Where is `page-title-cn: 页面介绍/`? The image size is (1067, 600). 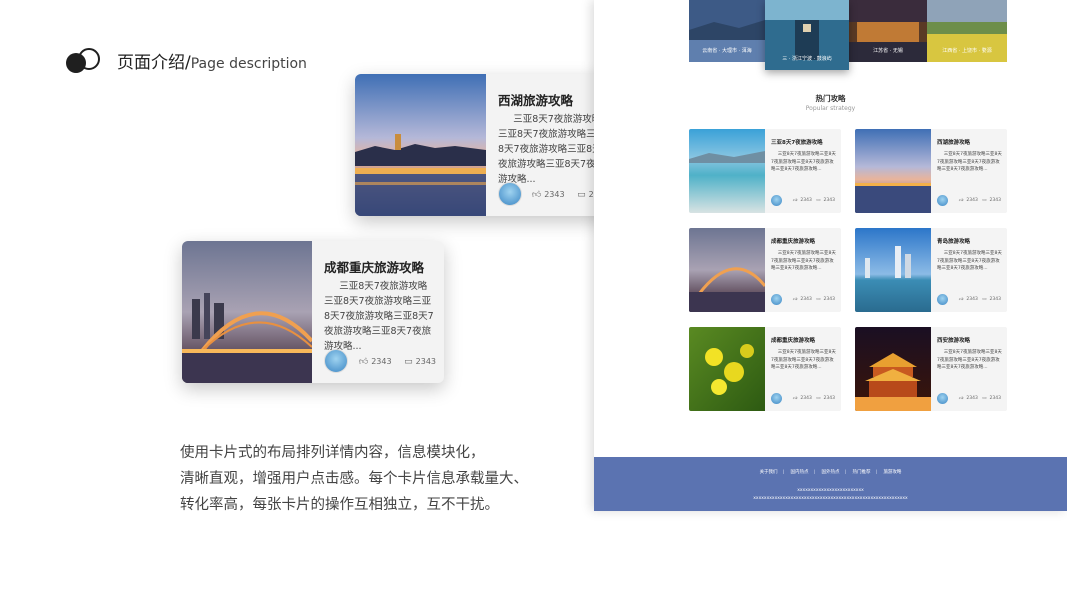
page-title-cn: 页面介绍/ is located at coordinates (154, 63).